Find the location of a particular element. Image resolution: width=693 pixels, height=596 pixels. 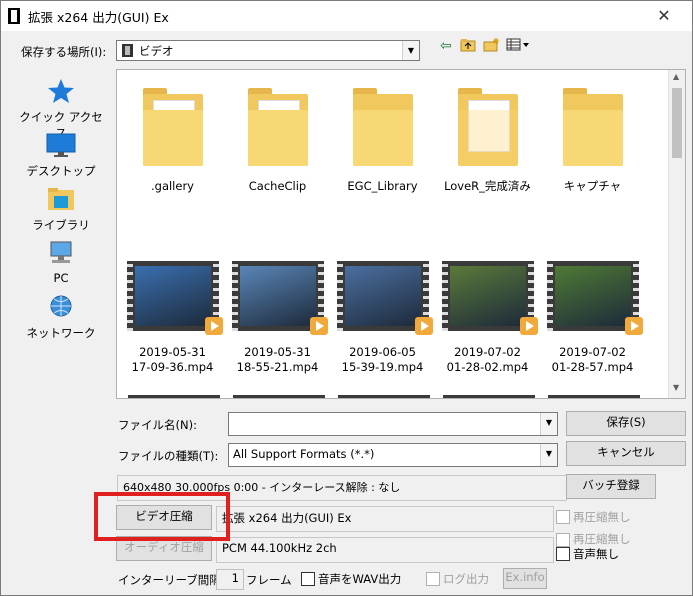

filename-input: ▼ is located at coordinates (393, 424).